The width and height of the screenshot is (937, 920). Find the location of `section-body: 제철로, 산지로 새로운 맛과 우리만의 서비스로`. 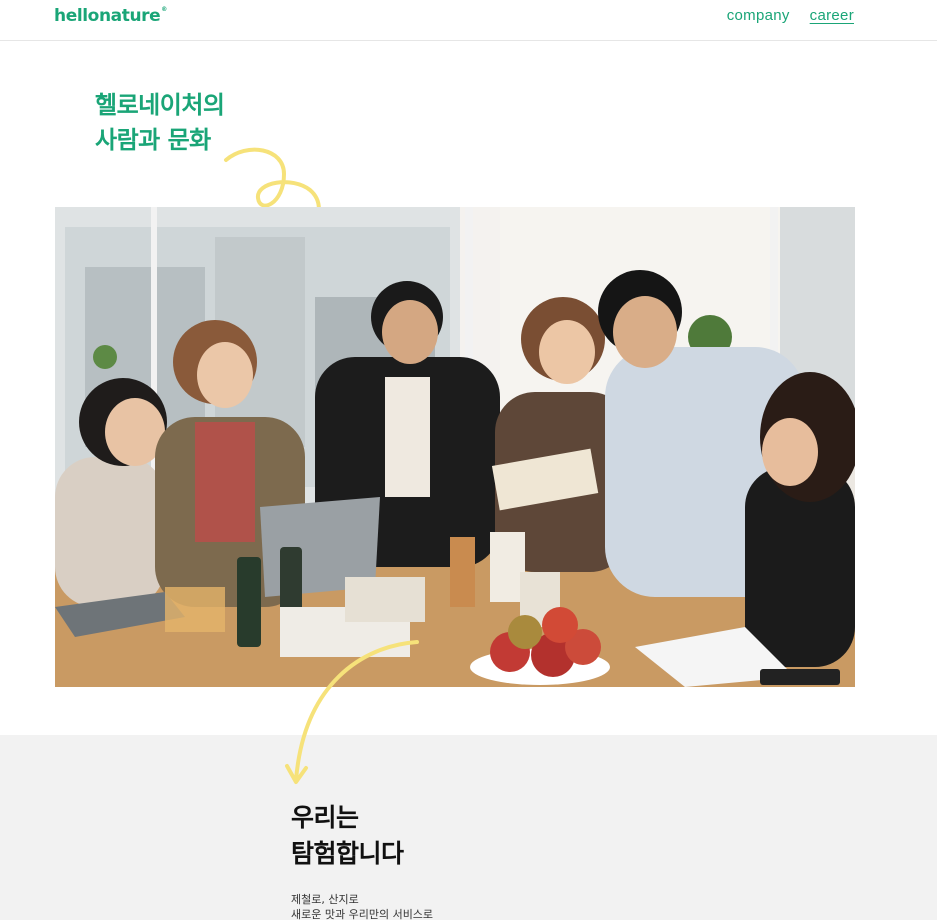

section-body: 제철로, 산지로 새로운 맛과 우리만의 서비스로 is located at coordinates (362, 906).